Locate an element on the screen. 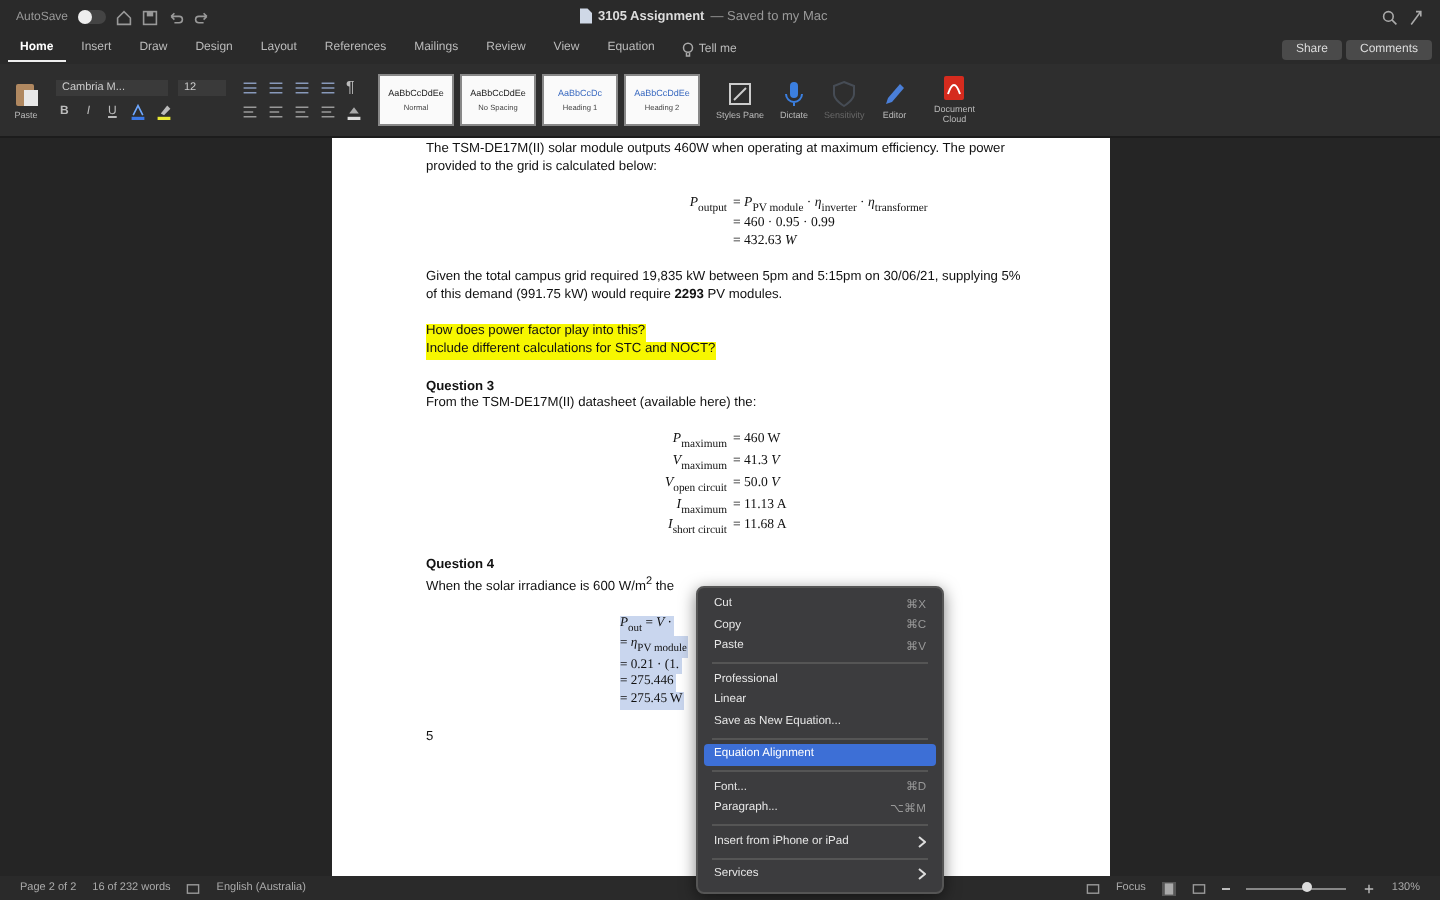 The image size is (1440, 900). proofing-icon is located at coordinates (193, 888).